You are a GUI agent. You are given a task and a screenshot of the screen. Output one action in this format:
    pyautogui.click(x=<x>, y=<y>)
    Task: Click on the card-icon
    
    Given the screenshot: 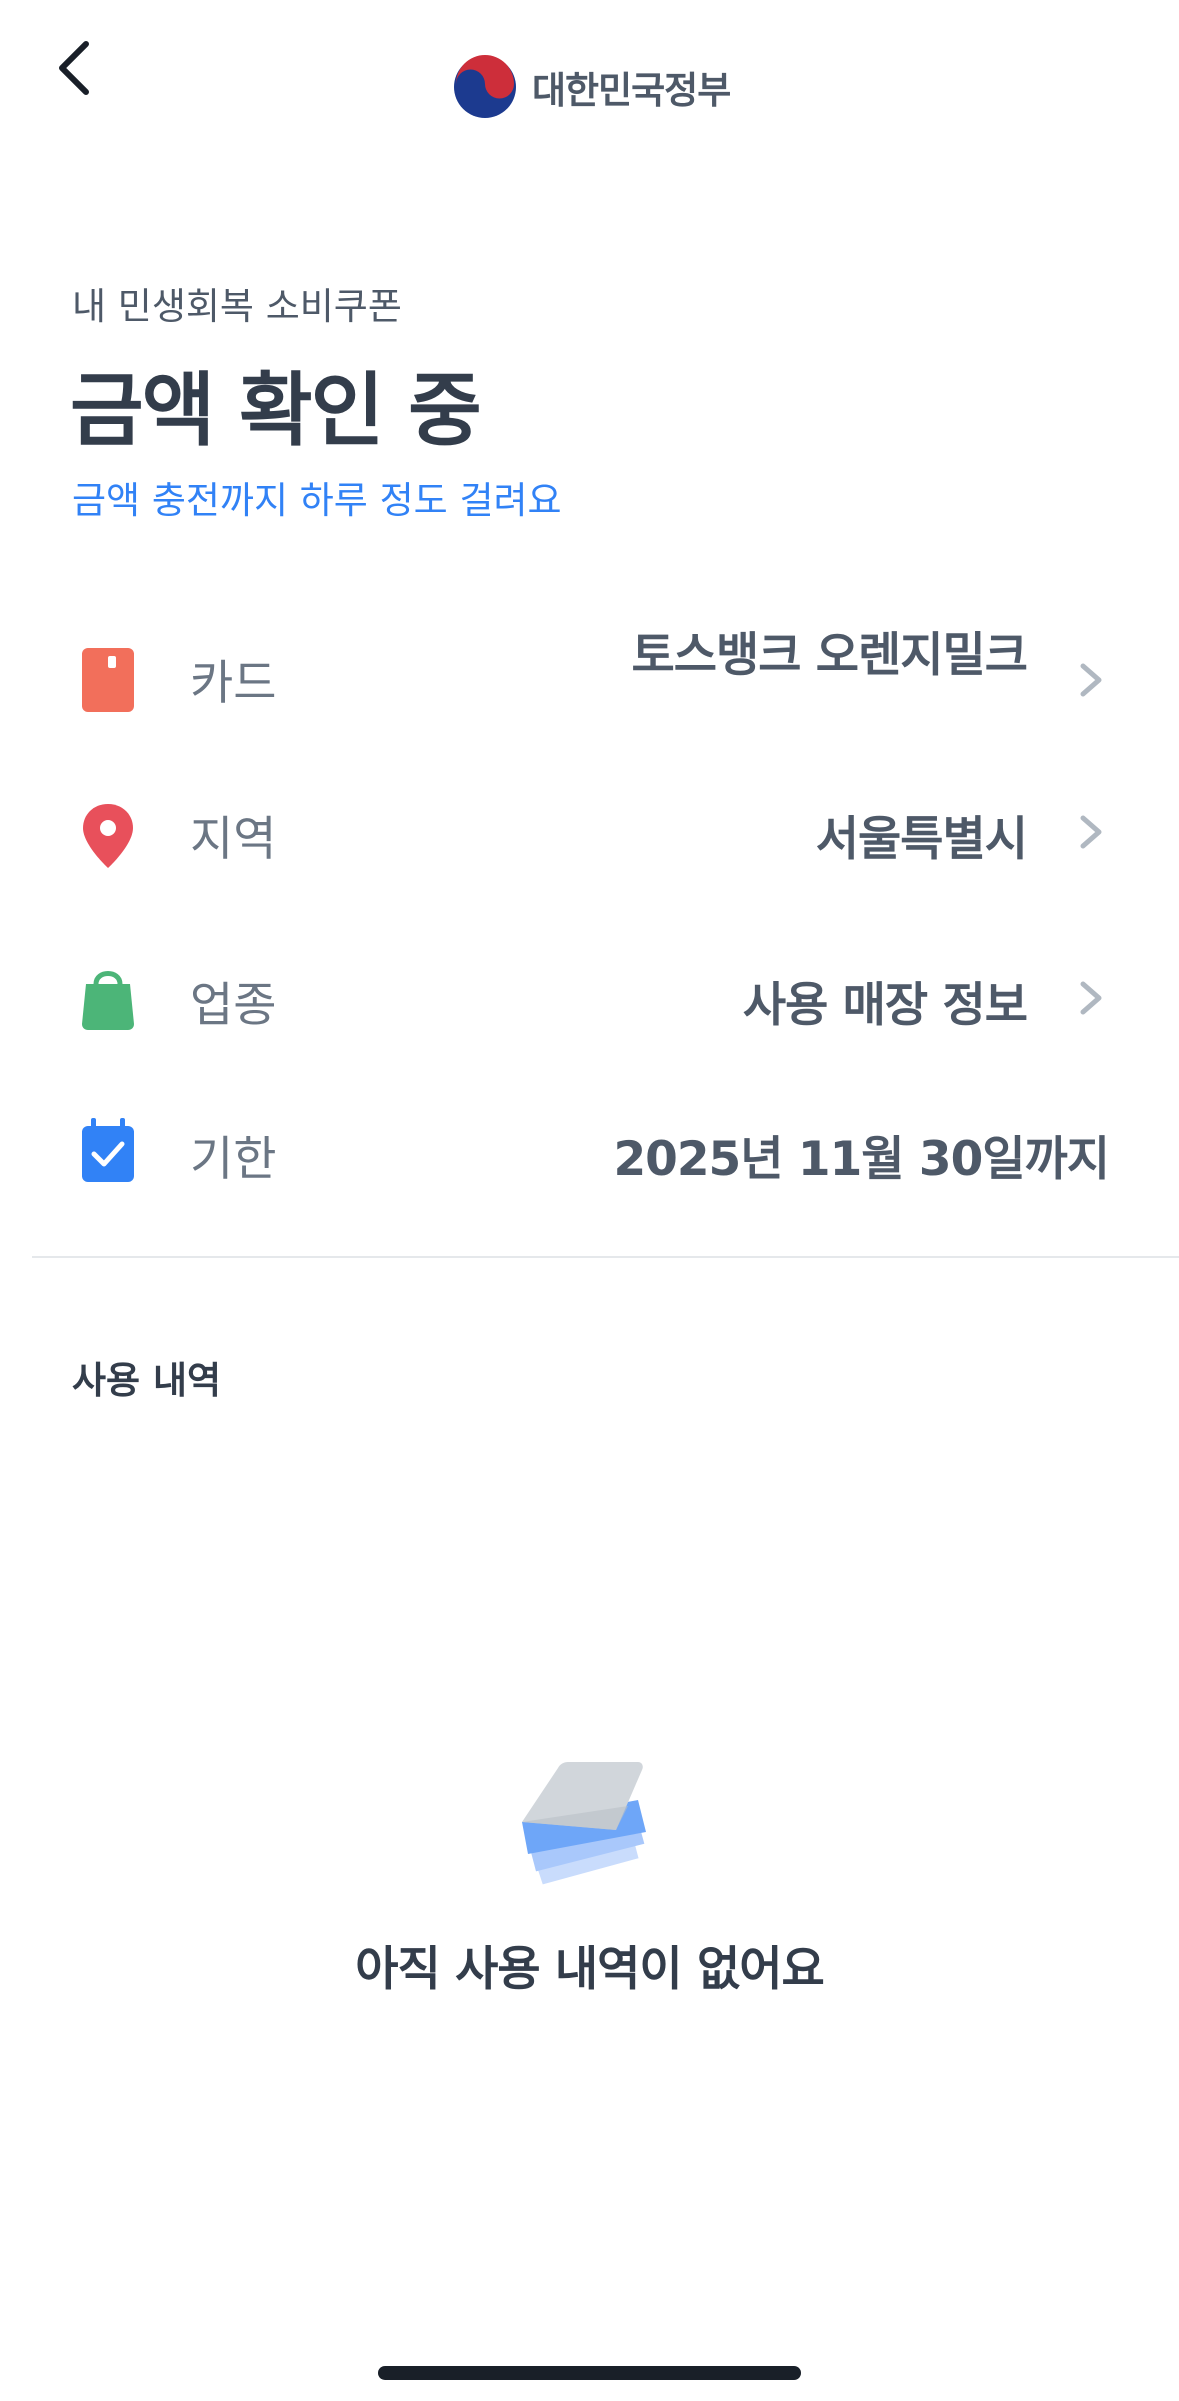 What is the action you would take?
    pyautogui.click(x=108, y=680)
    